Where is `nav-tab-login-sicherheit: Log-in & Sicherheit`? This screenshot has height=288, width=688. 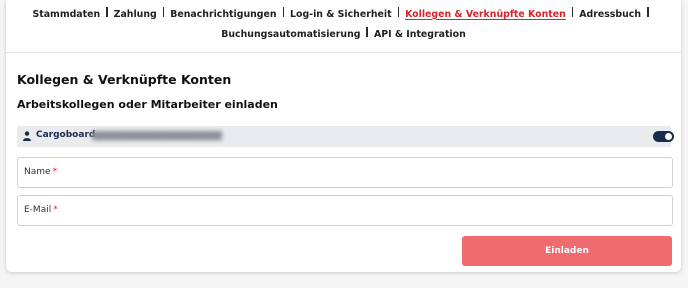 nav-tab-login-sicherheit: Log-in & Sicherheit is located at coordinates (341, 14).